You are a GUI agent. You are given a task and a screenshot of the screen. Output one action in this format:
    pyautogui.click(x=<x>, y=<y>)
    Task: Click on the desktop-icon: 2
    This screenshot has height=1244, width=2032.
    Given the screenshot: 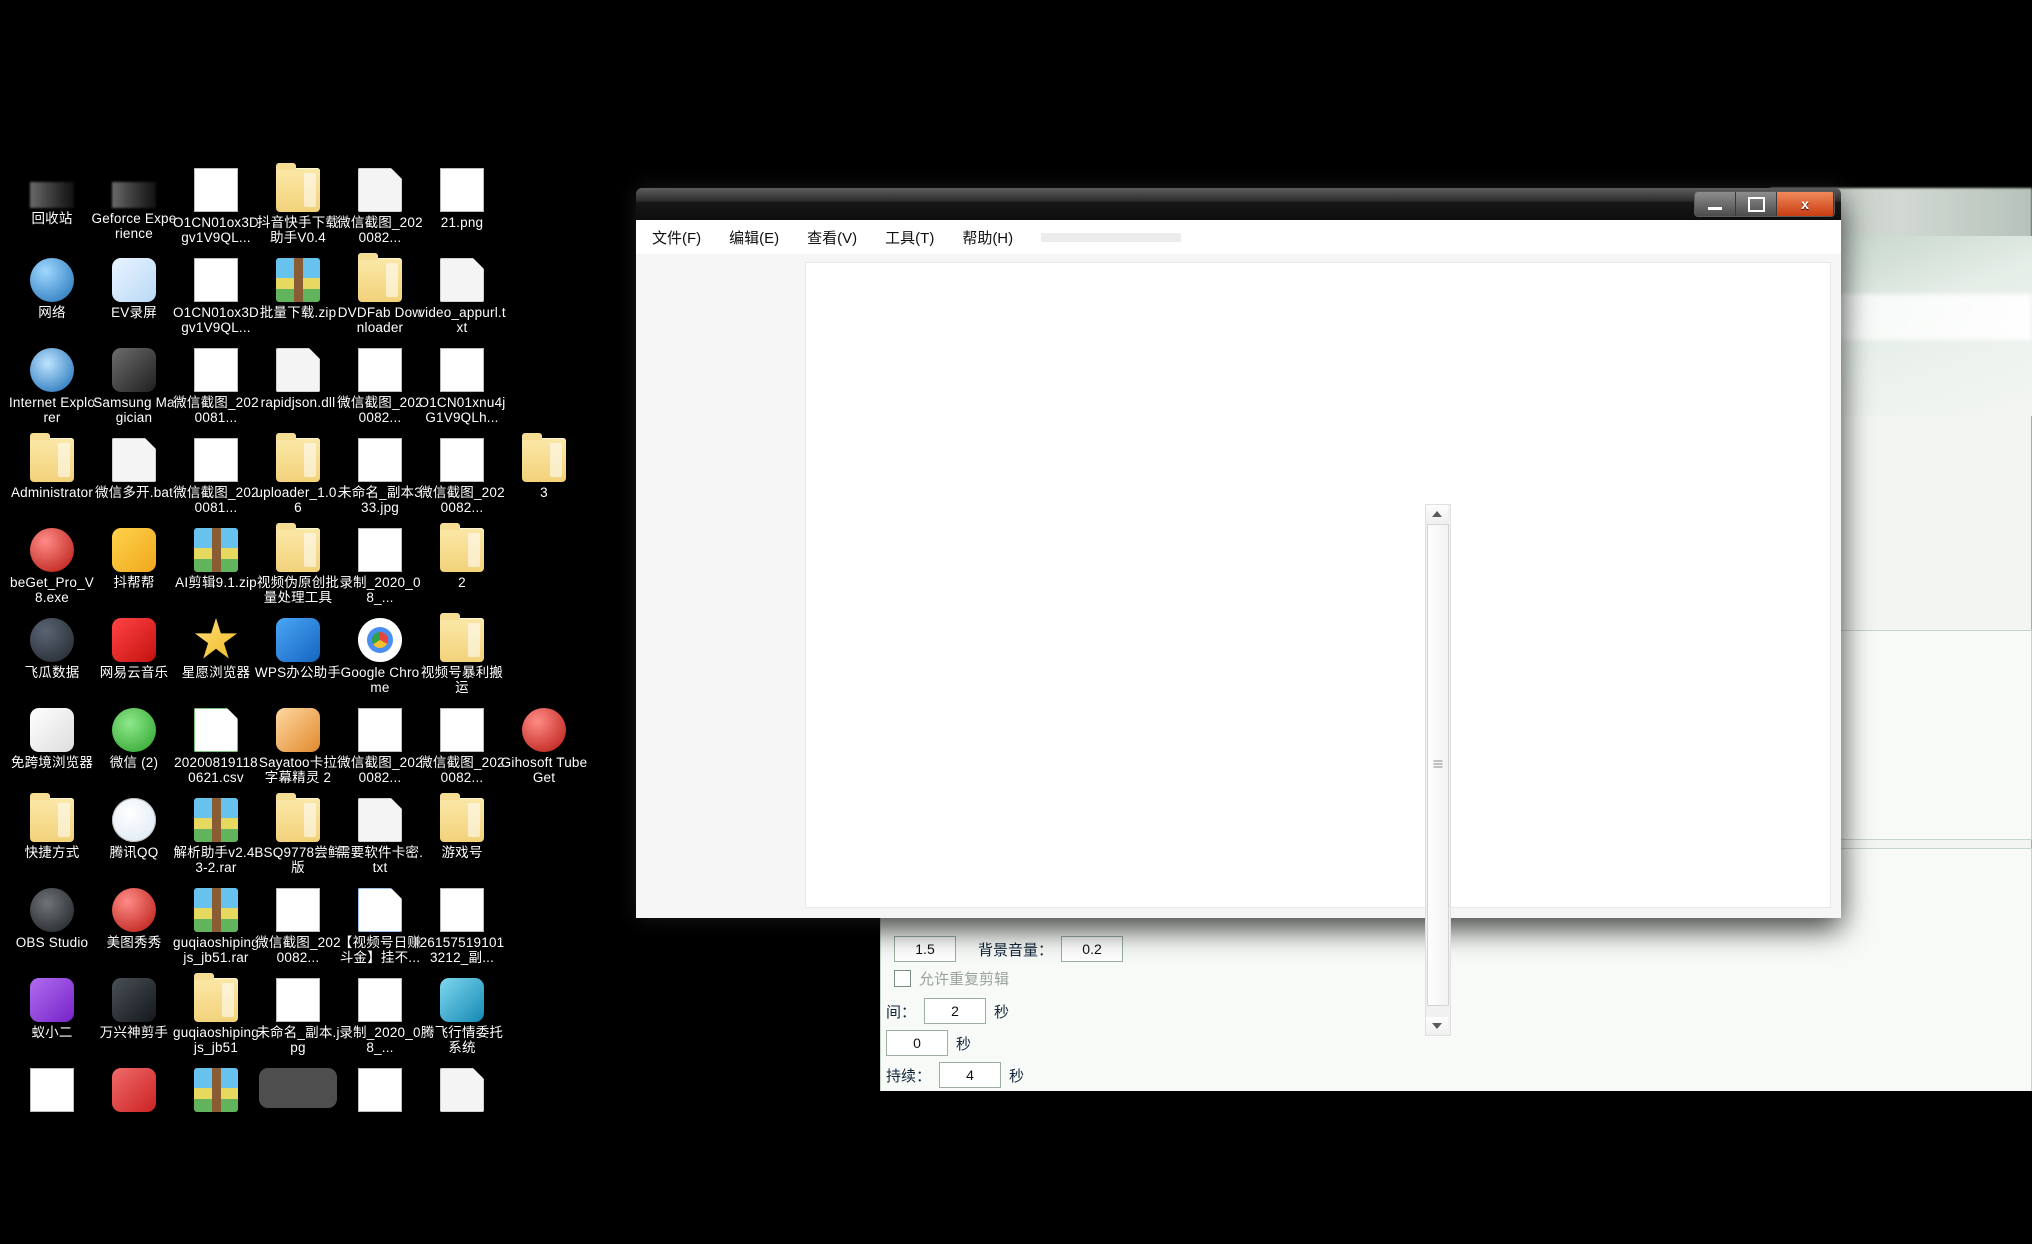 What is the action you would take?
    pyautogui.click(x=462, y=556)
    